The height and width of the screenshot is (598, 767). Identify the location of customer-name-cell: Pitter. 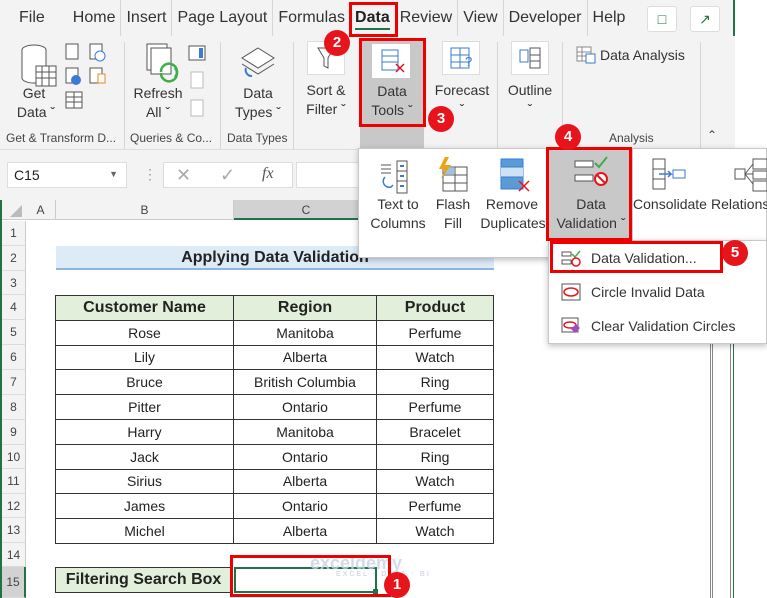
(144, 407).